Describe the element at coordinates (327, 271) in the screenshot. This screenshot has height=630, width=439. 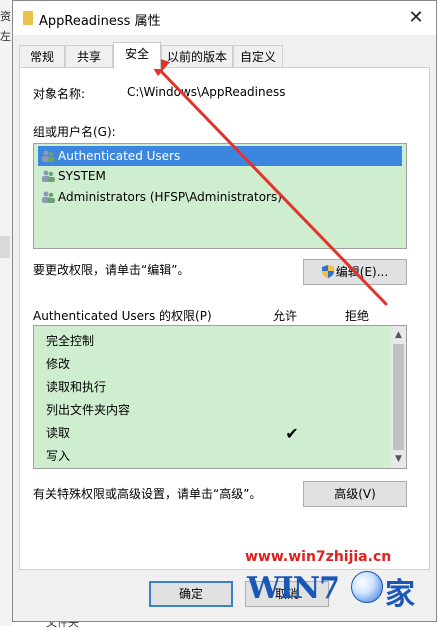
I see `shield-icon` at that location.